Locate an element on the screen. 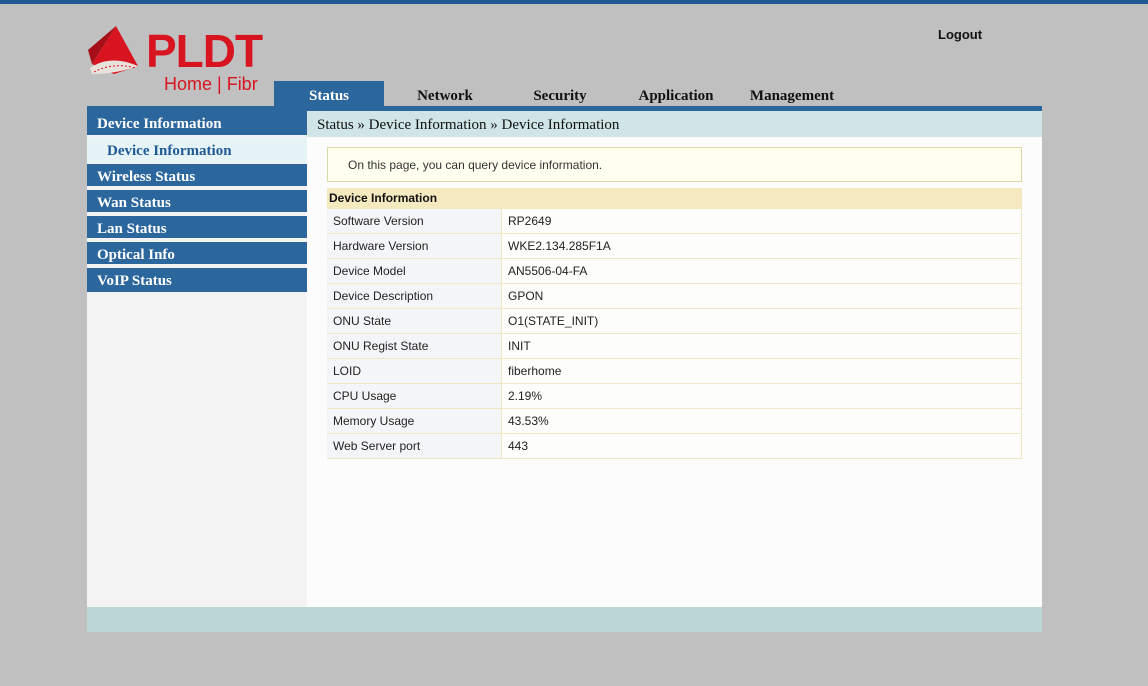 The width and height of the screenshot is (1148, 686). row-label: Device Model is located at coordinates (414, 271).